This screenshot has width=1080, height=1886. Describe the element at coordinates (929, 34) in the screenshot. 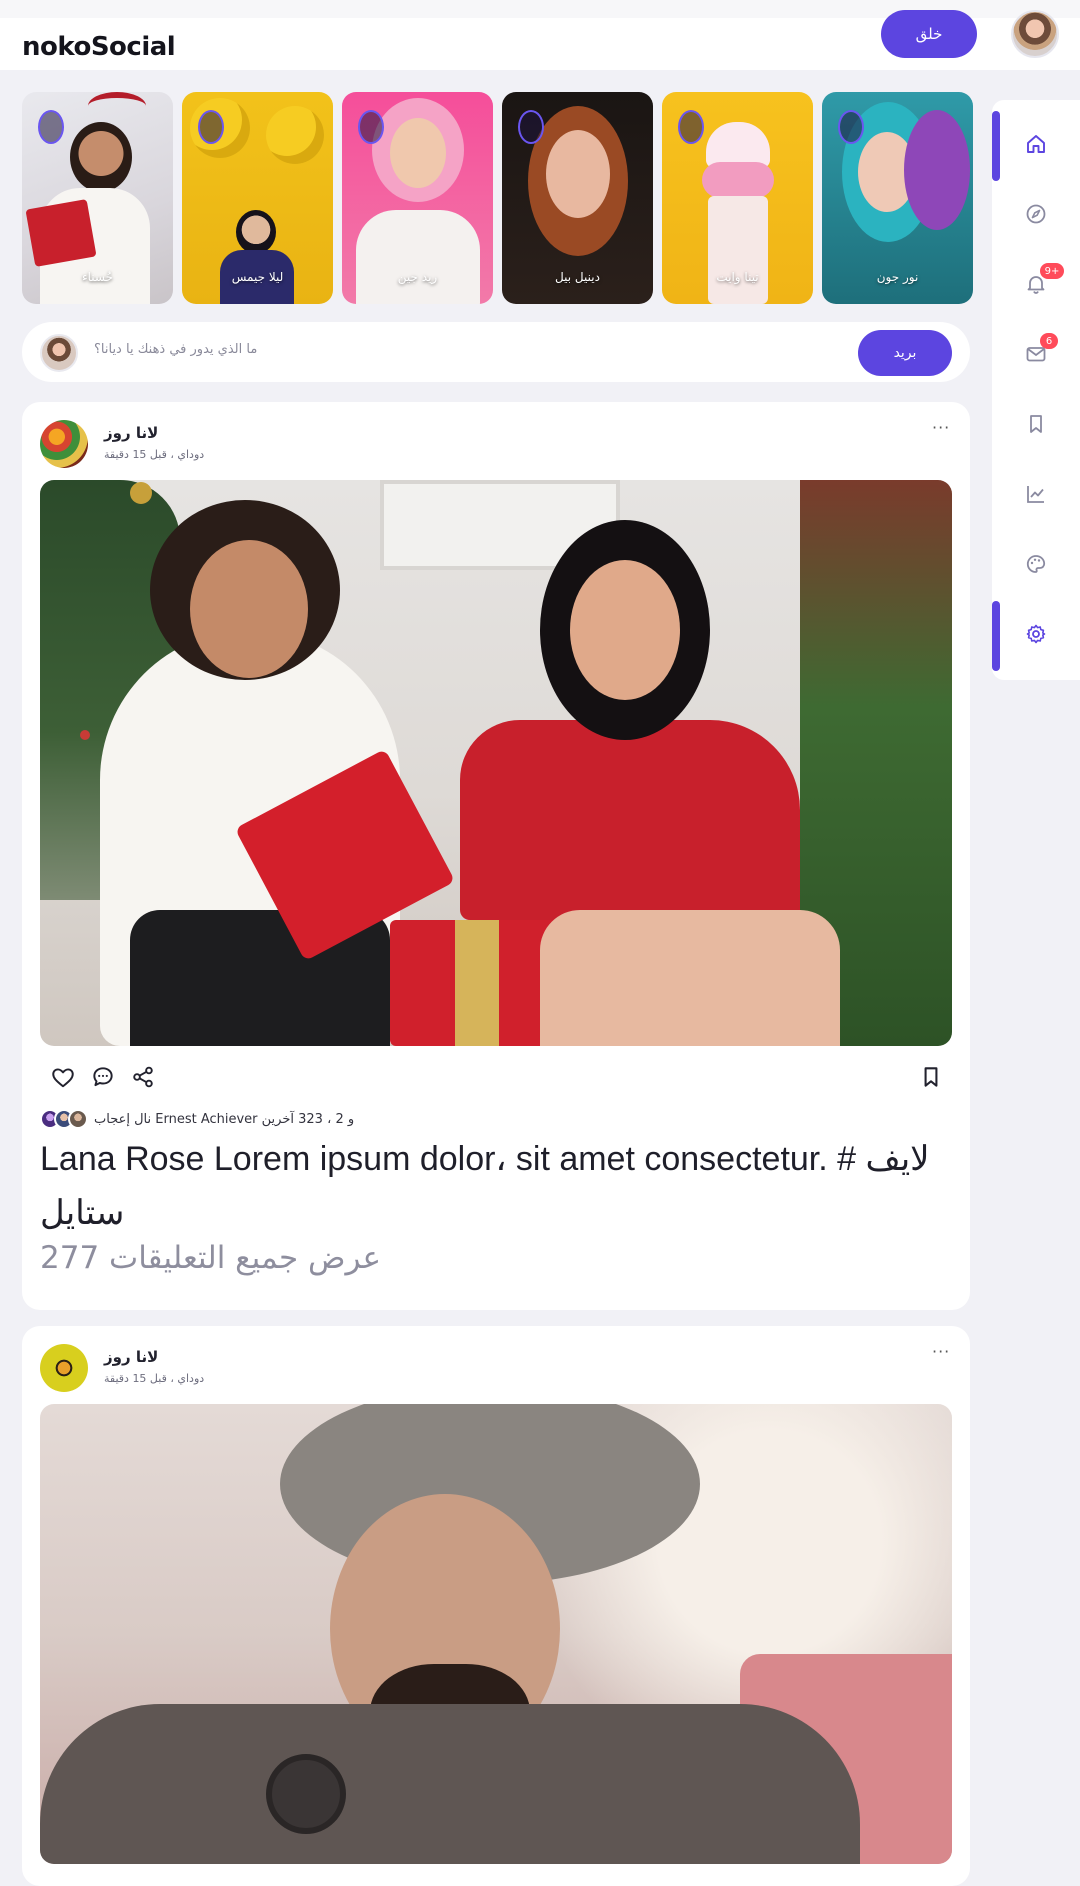

I see `create-button: خلق` at that location.